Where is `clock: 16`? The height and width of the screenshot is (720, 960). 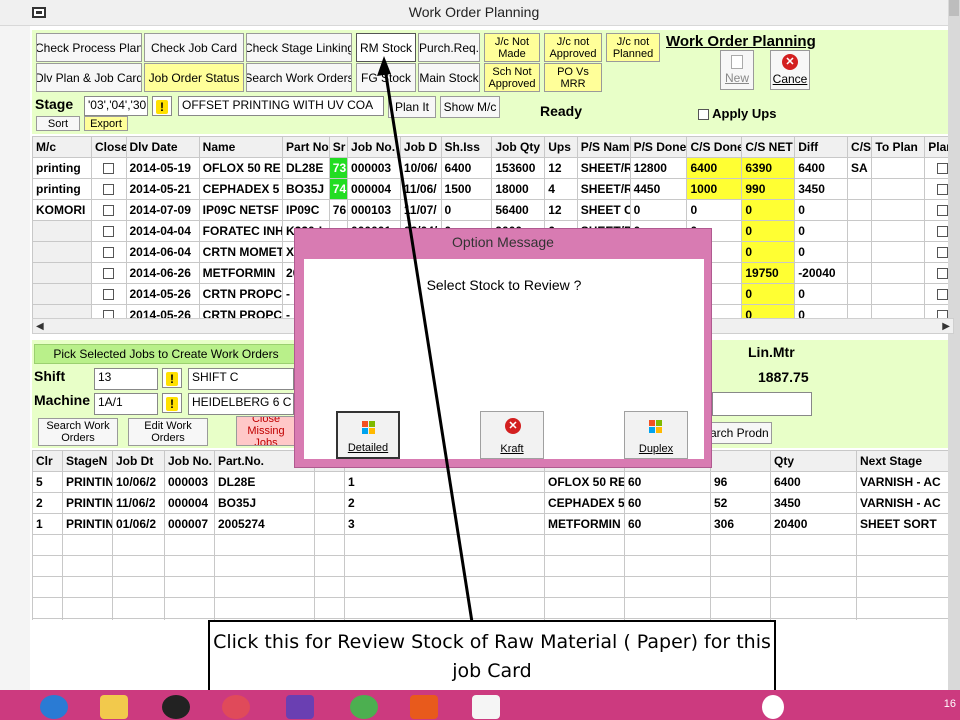 clock: 16 is located at coordinates (949, 704).